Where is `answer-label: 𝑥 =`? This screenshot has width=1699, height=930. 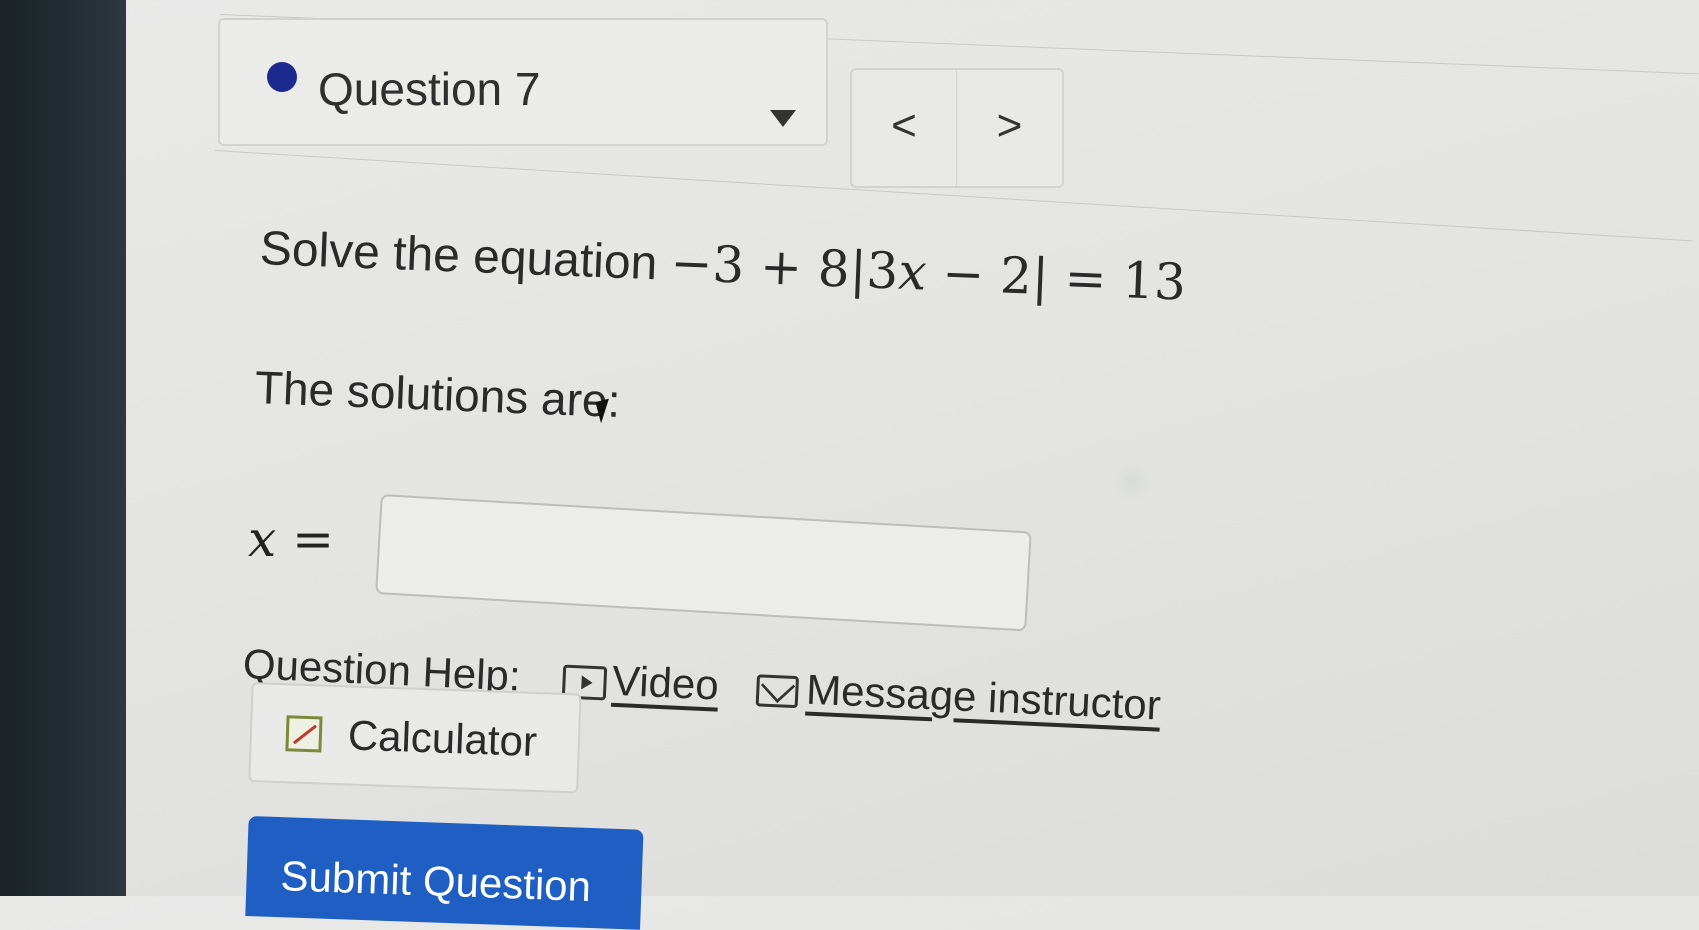
answer-label: 𝑥 = is located at coordinates (291, 539).